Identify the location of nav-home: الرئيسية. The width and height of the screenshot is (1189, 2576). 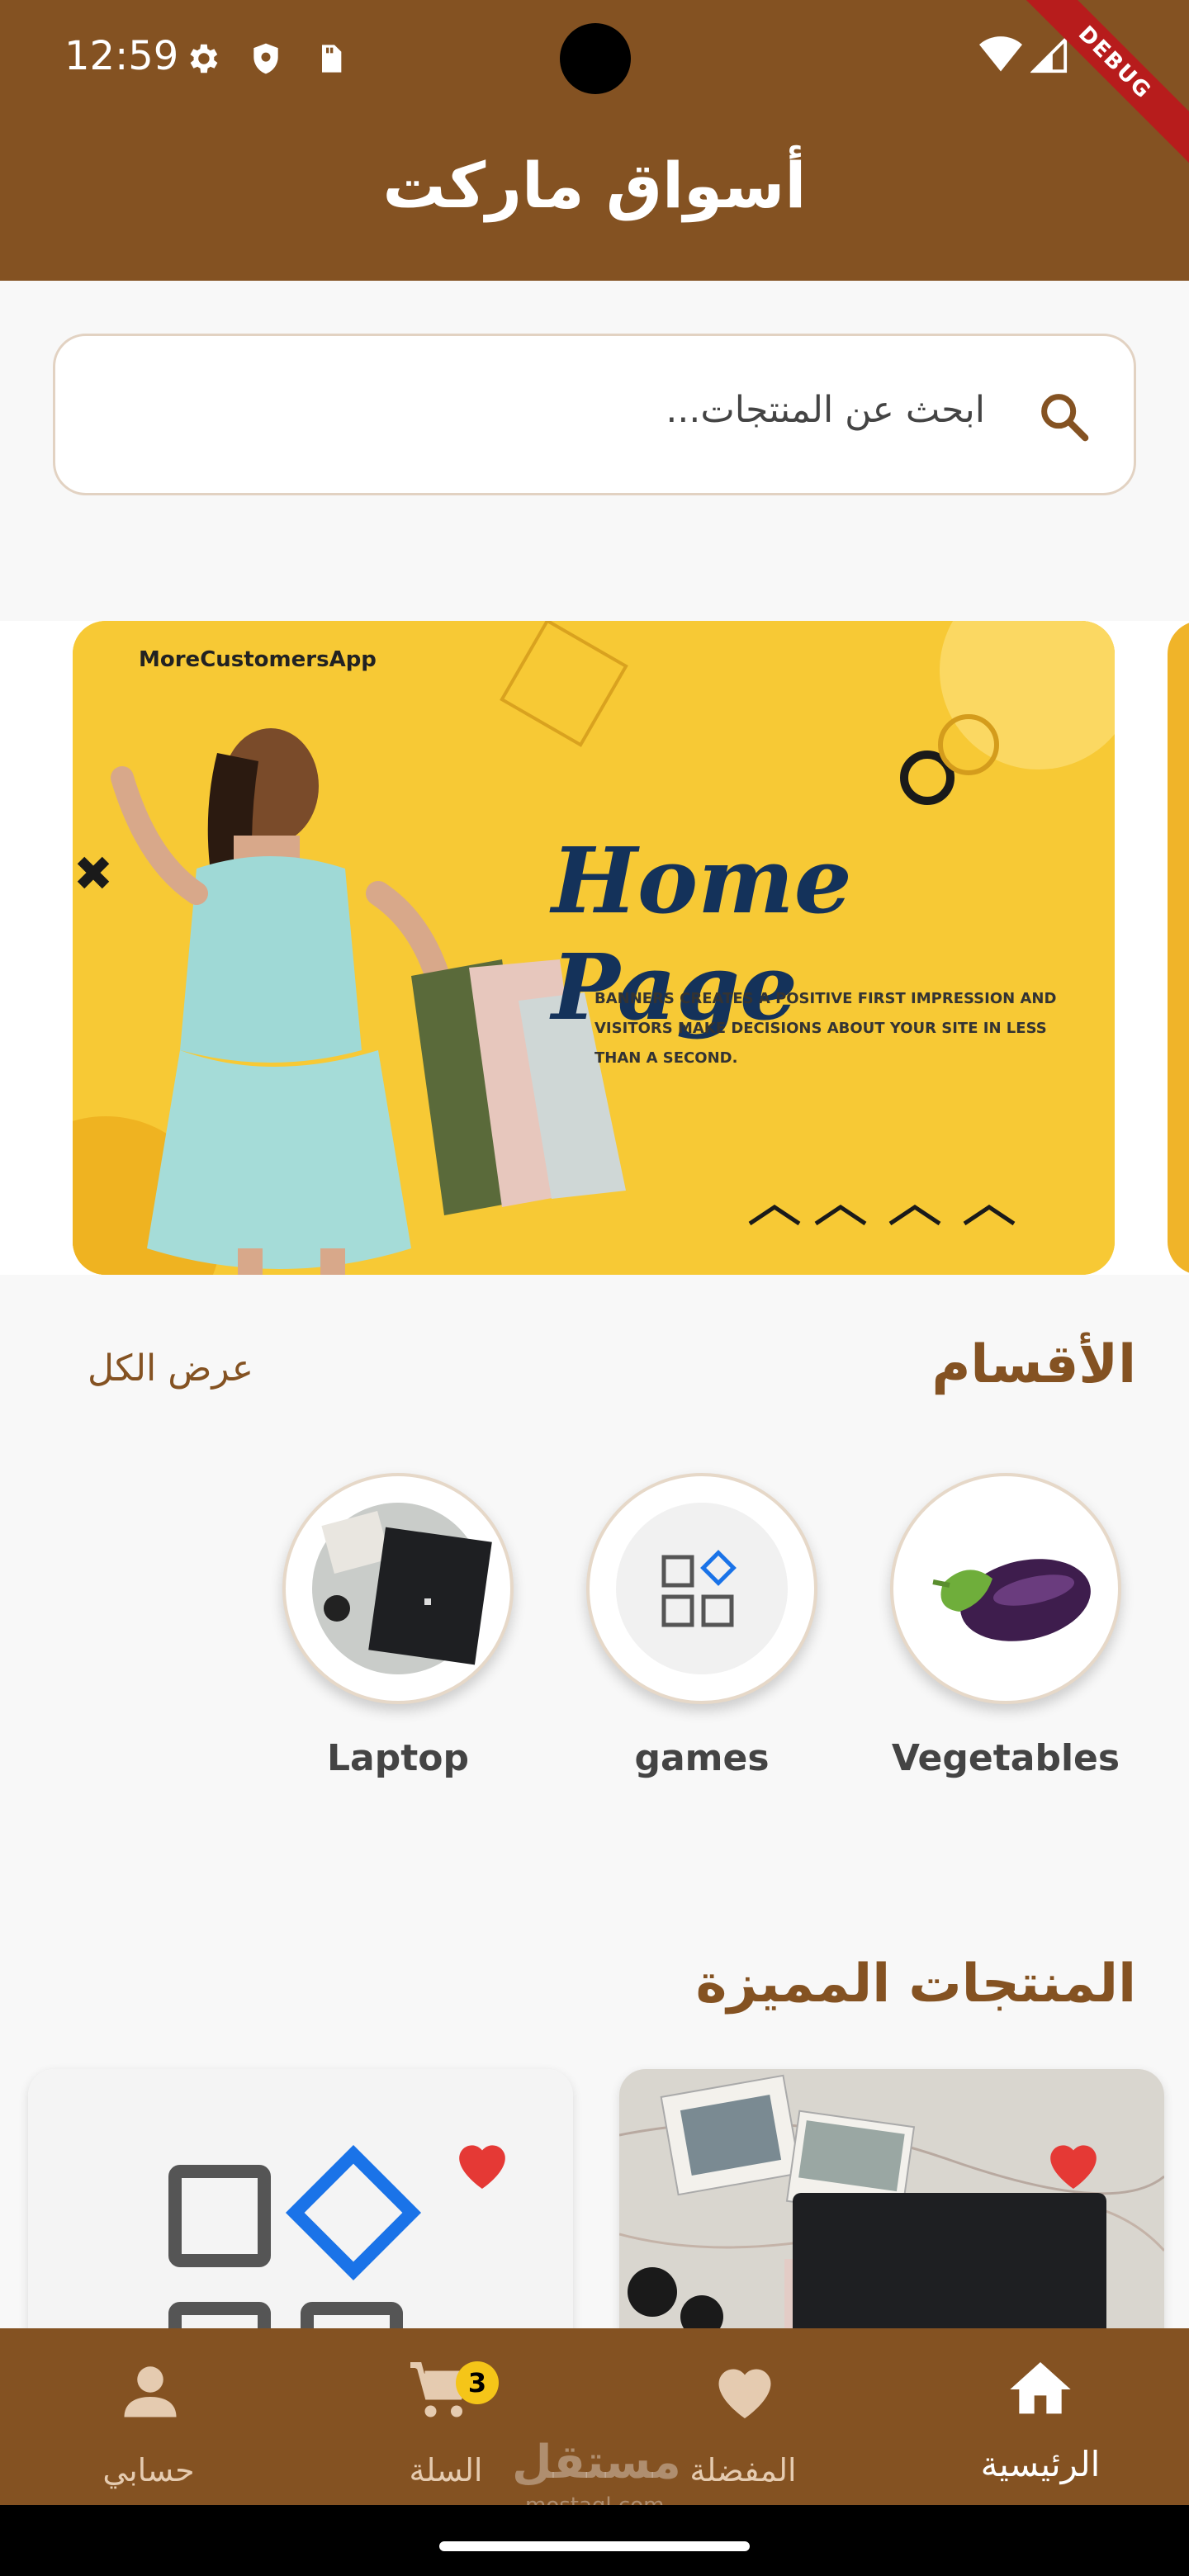
(1040, 2416).